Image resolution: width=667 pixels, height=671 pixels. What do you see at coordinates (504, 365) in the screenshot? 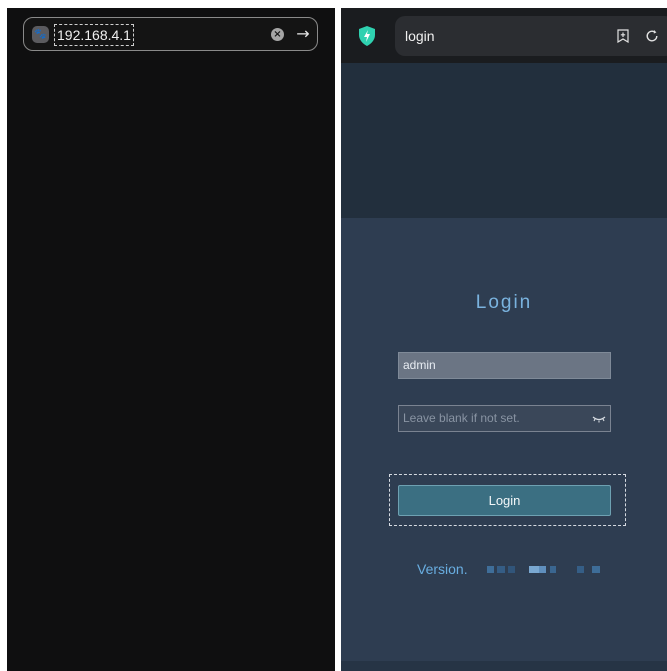
I see `username-input: admin` at bounding box center [504, 365].